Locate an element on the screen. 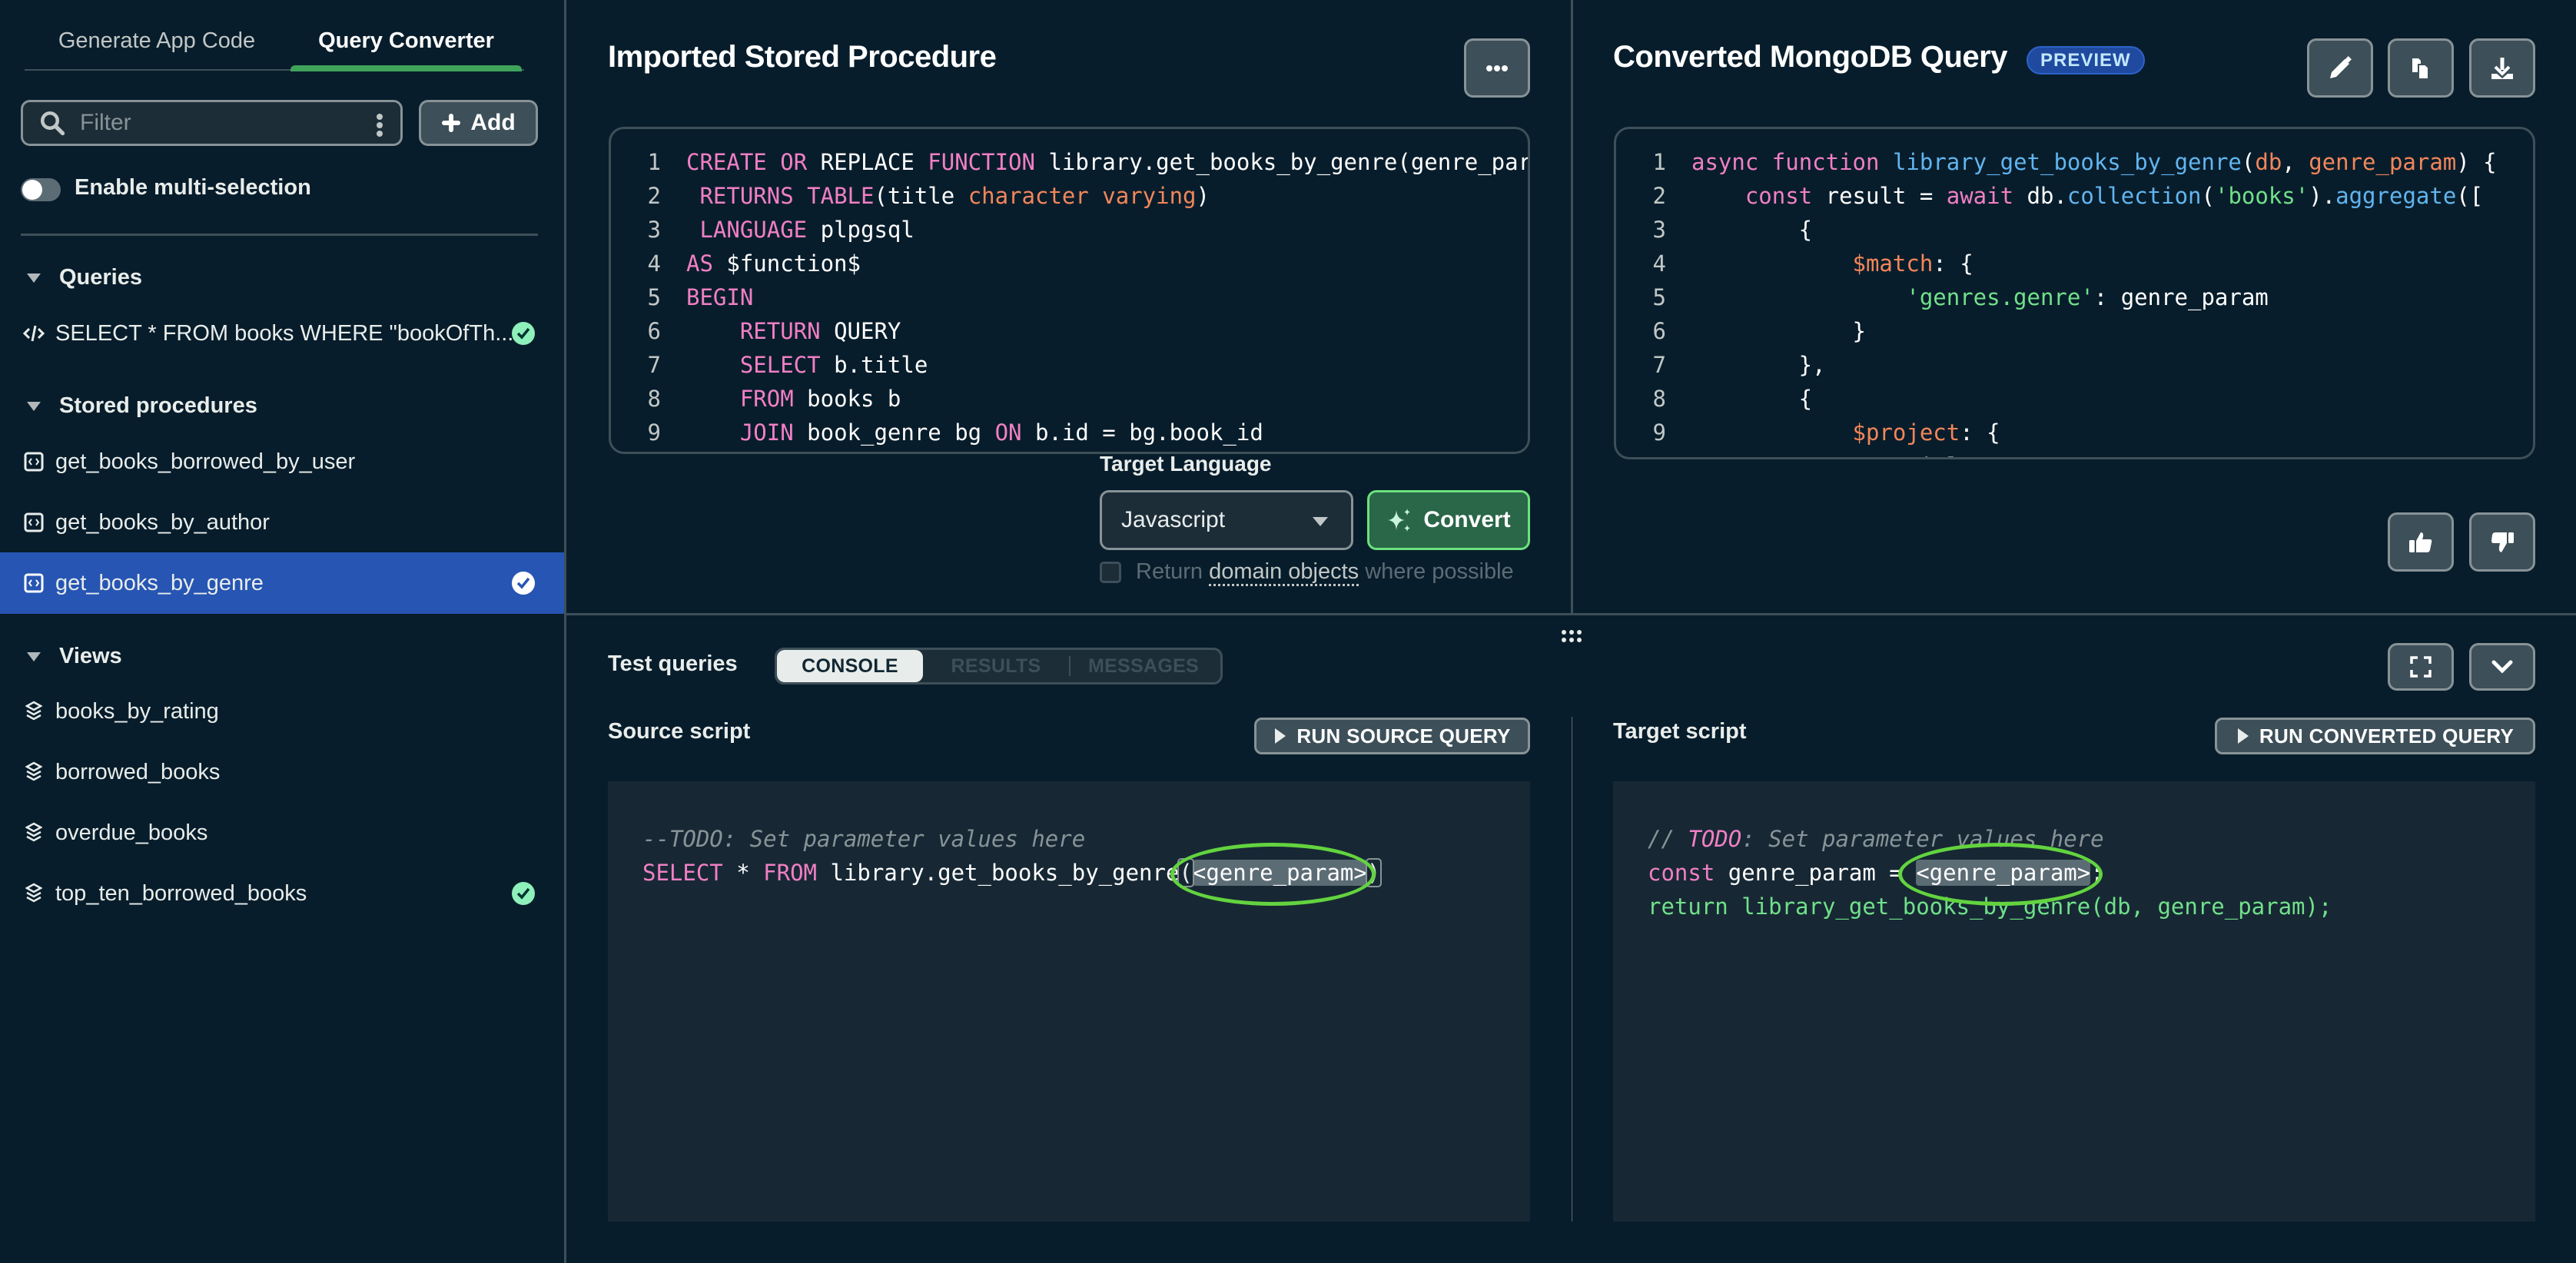 The image size is (2576, 1263). sidebar-item-label: books_by_rating is located at coordinates (137, 711).